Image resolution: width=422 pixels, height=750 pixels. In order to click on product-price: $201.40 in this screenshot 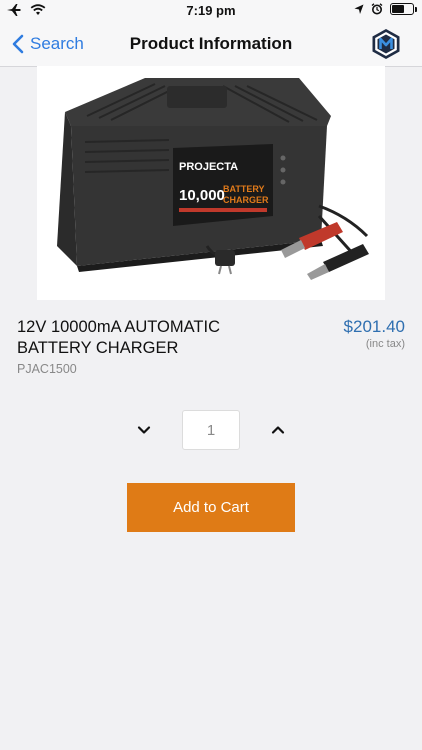, I will do `click(374, 326)`.